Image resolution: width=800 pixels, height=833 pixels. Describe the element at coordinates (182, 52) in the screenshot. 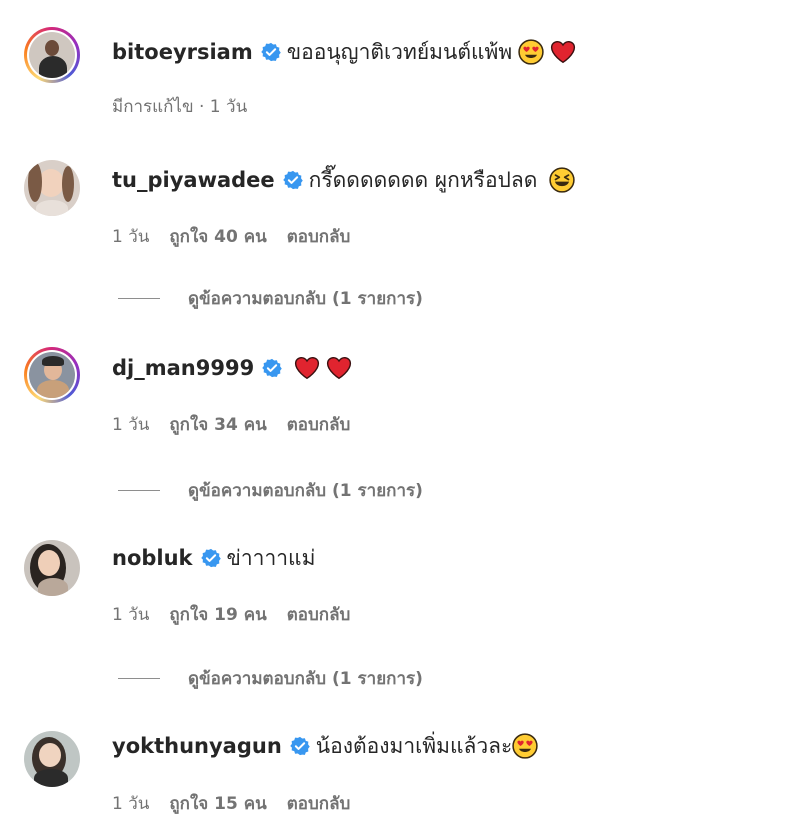

I see `username: bitoeyrsiam` at that location.